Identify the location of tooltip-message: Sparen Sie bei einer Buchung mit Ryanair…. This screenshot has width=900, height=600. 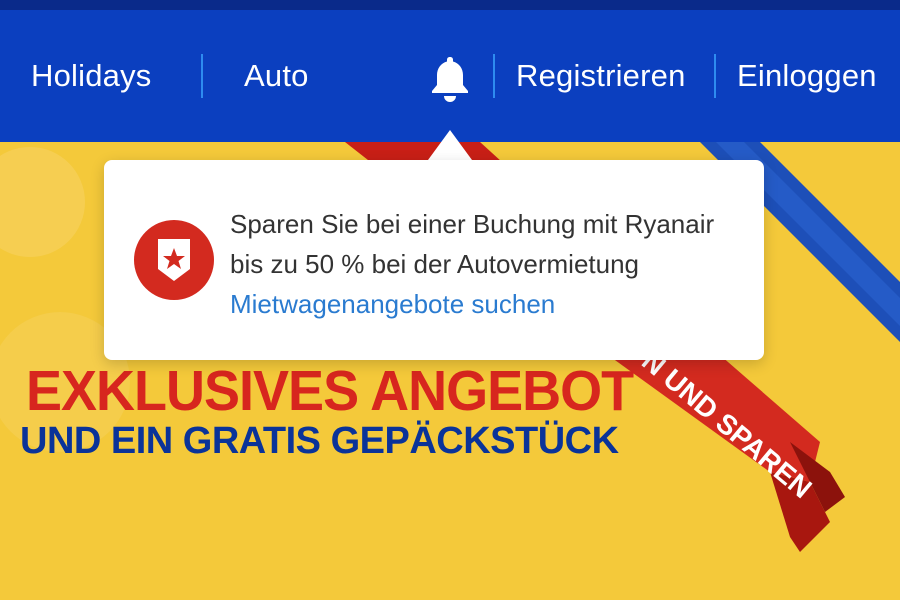
(490, 244).